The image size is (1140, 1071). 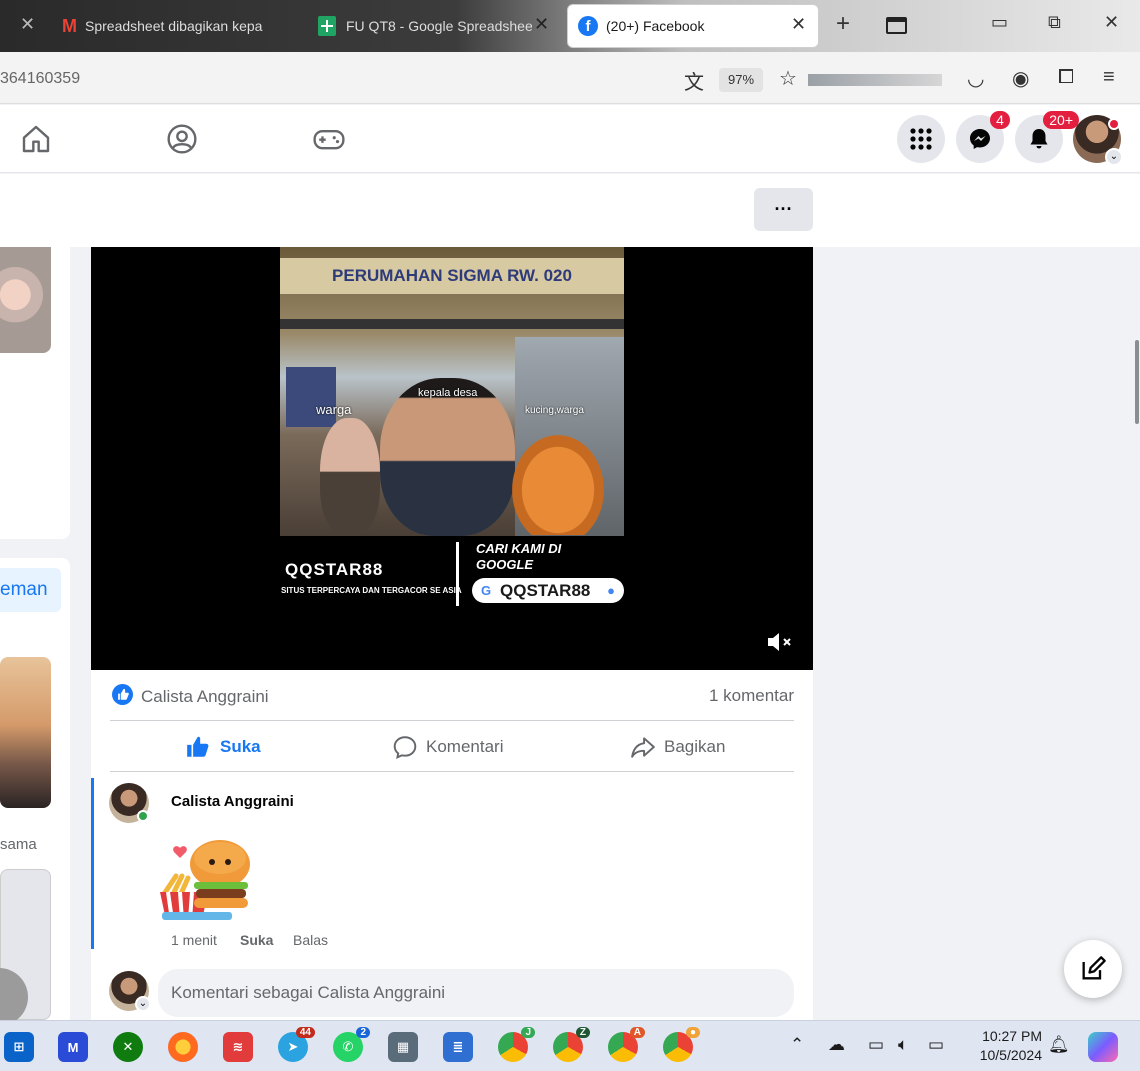 I want to click on account-chevron-down-icon: ⌄, so click(x=1114, y=157).